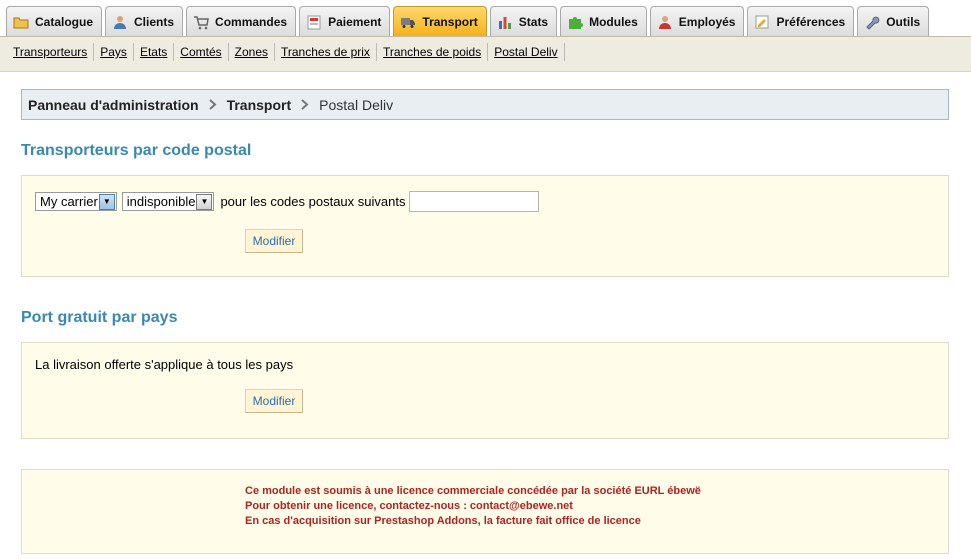 The image size is (971, 559). I want to click on truck-icon, so click(408, 22).